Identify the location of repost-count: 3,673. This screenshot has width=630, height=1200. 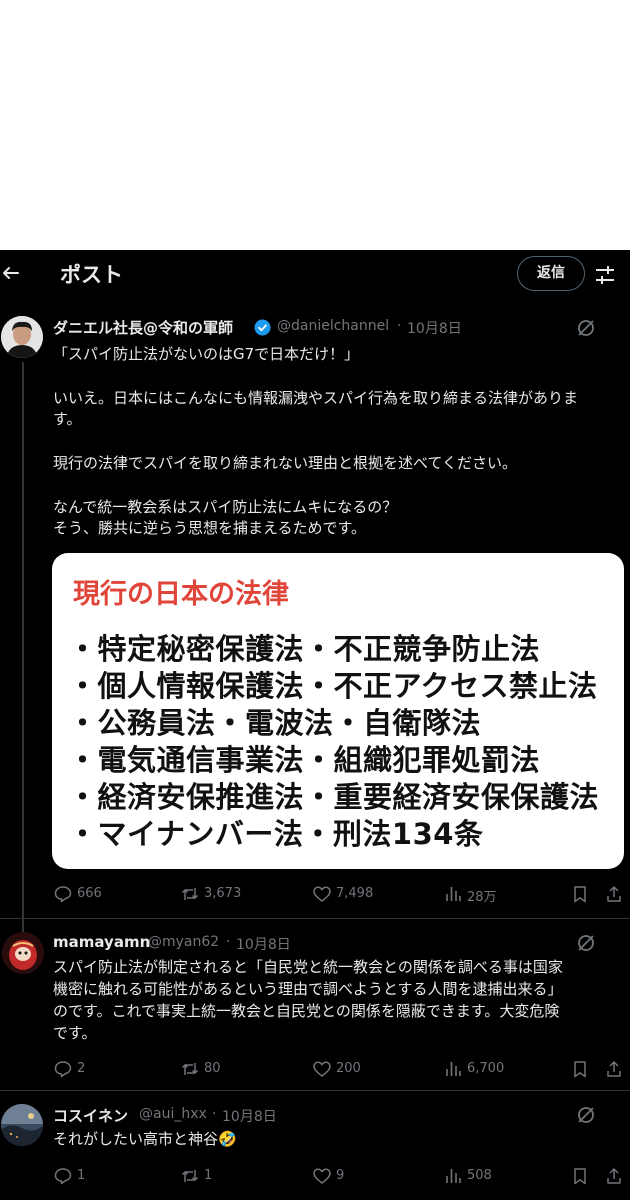
(223, 893).